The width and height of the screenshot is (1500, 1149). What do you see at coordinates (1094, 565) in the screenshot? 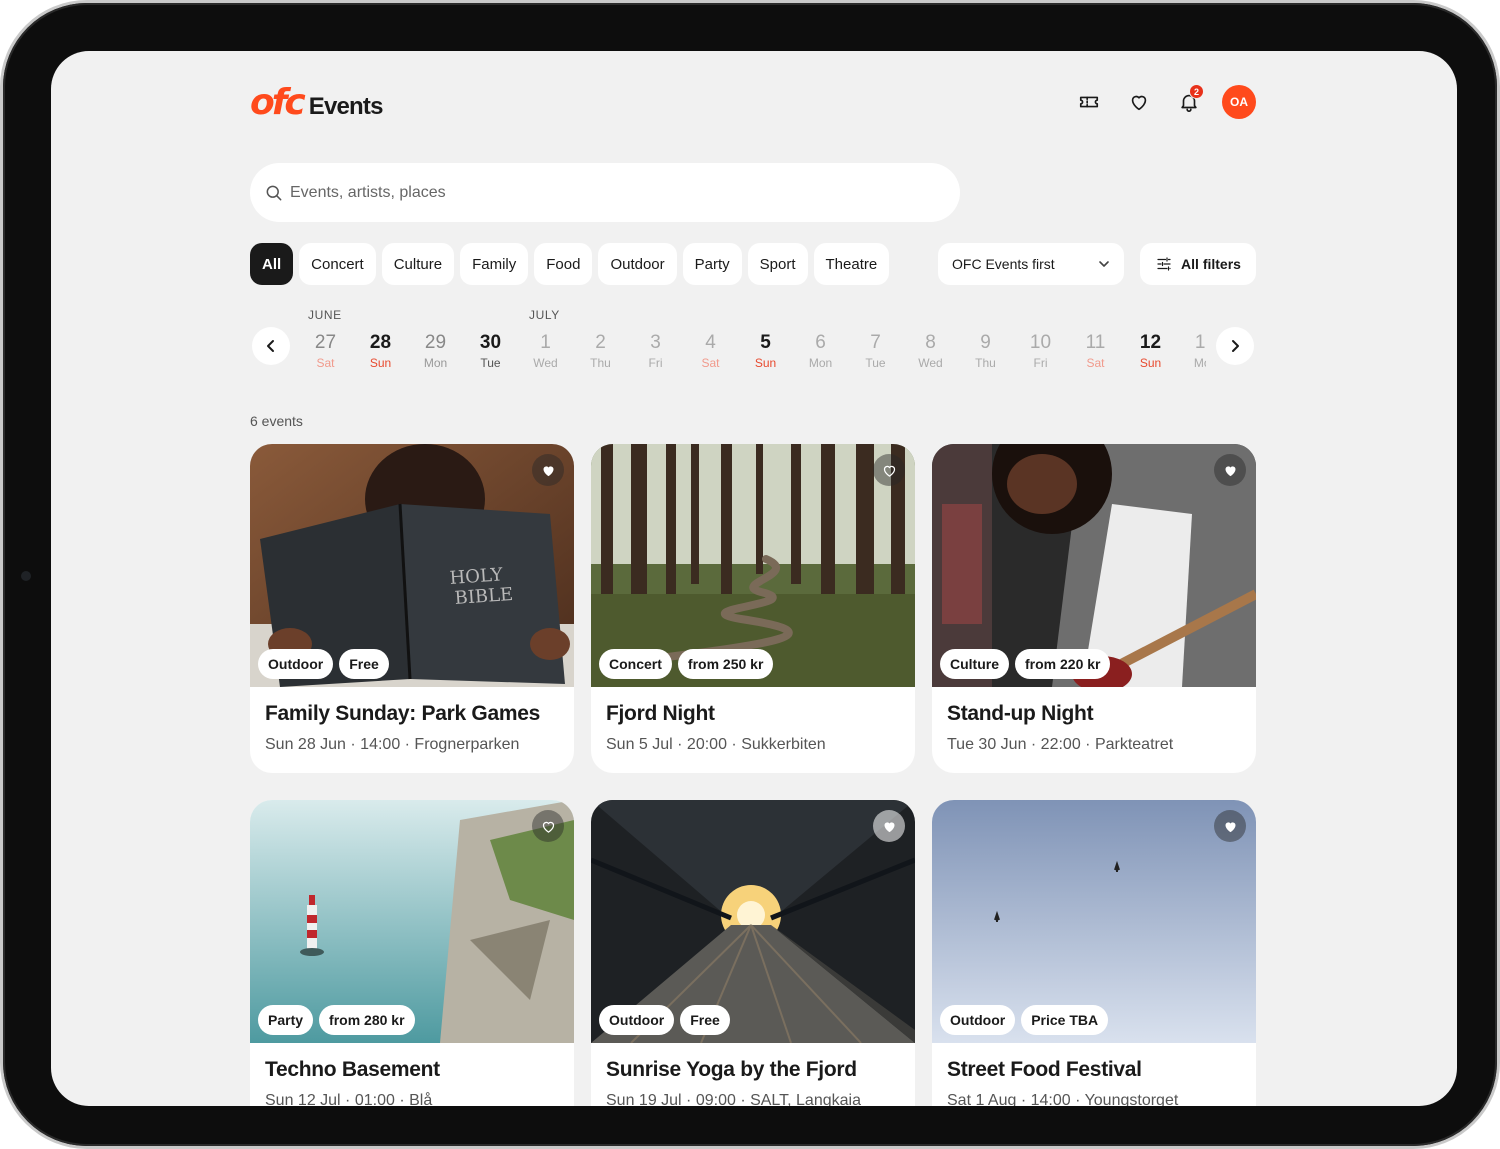
I see `event-image: Culture from 220 kr` at bounding box center [1094, 565].